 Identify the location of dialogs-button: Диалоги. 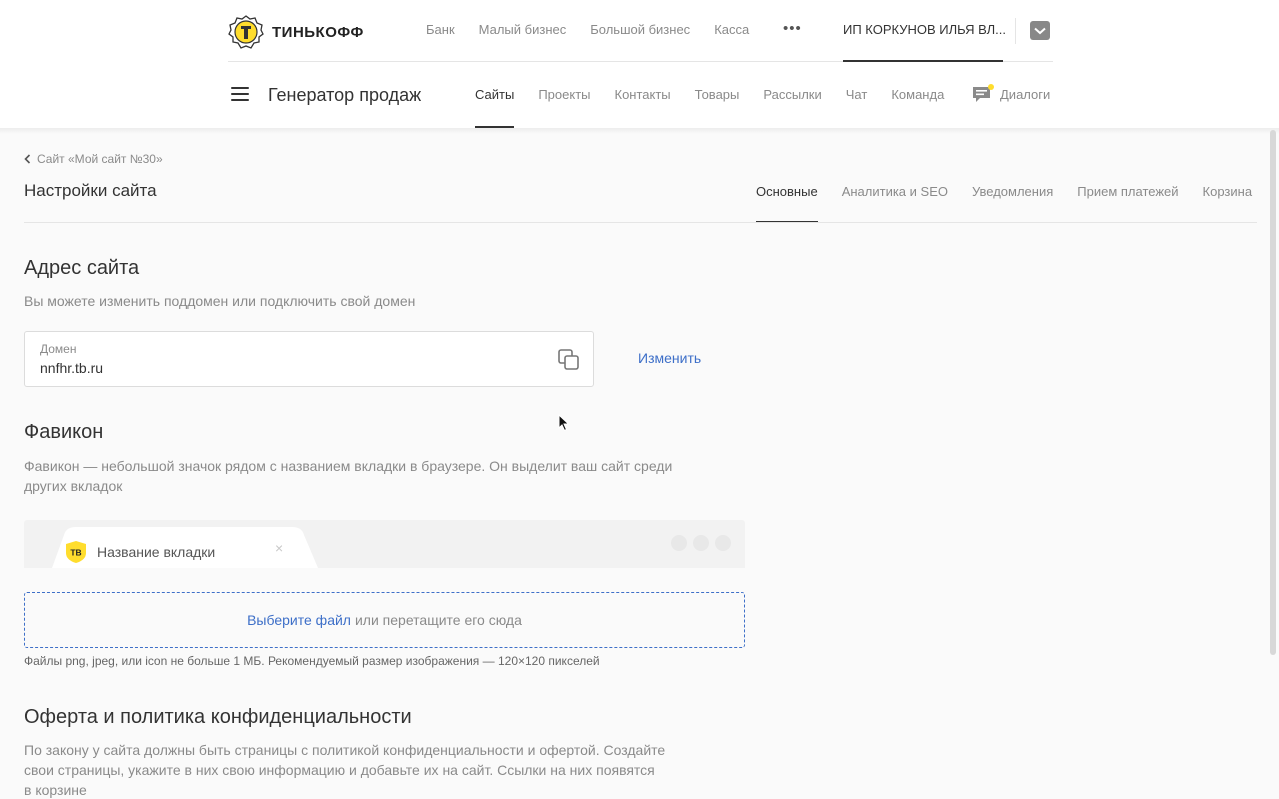
(1011, 94).